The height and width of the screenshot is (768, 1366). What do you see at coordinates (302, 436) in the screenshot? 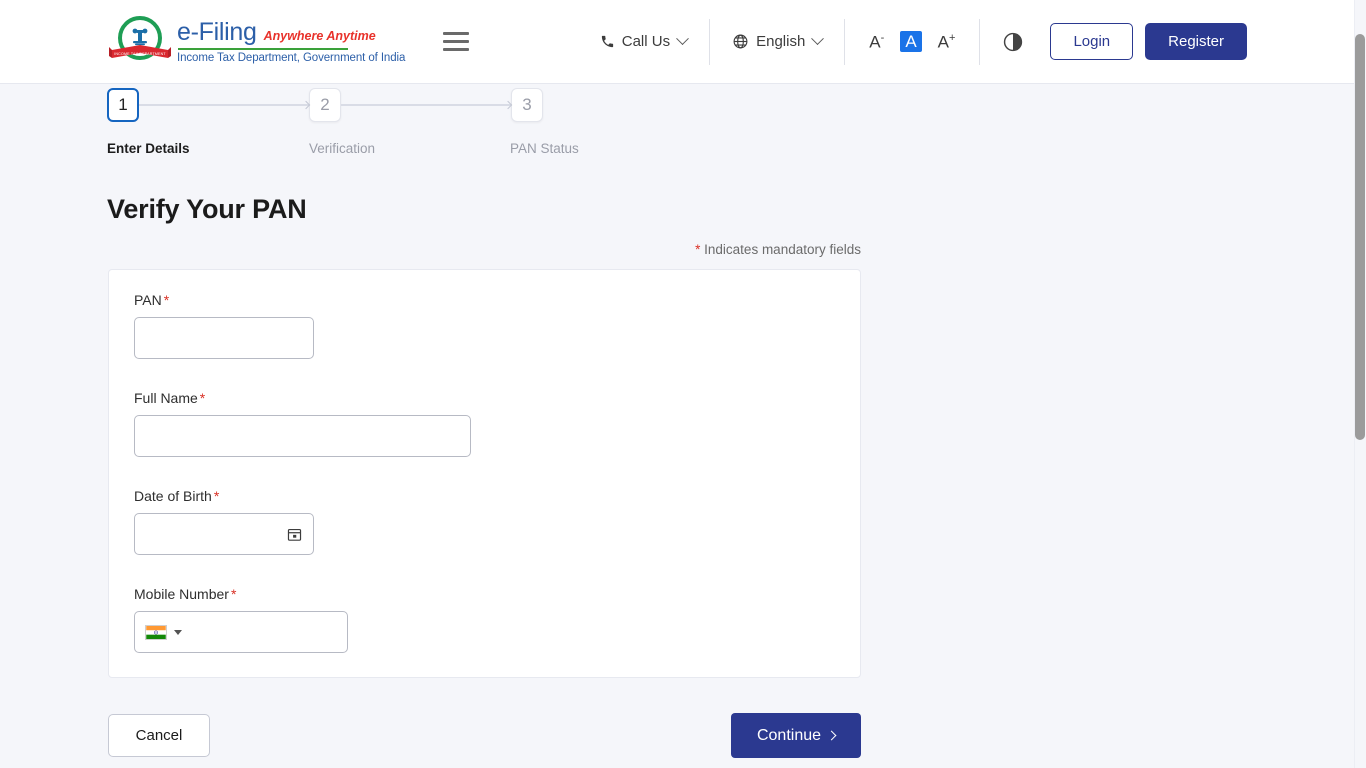
I see `full-name-input` at bounding box center [302, 436].